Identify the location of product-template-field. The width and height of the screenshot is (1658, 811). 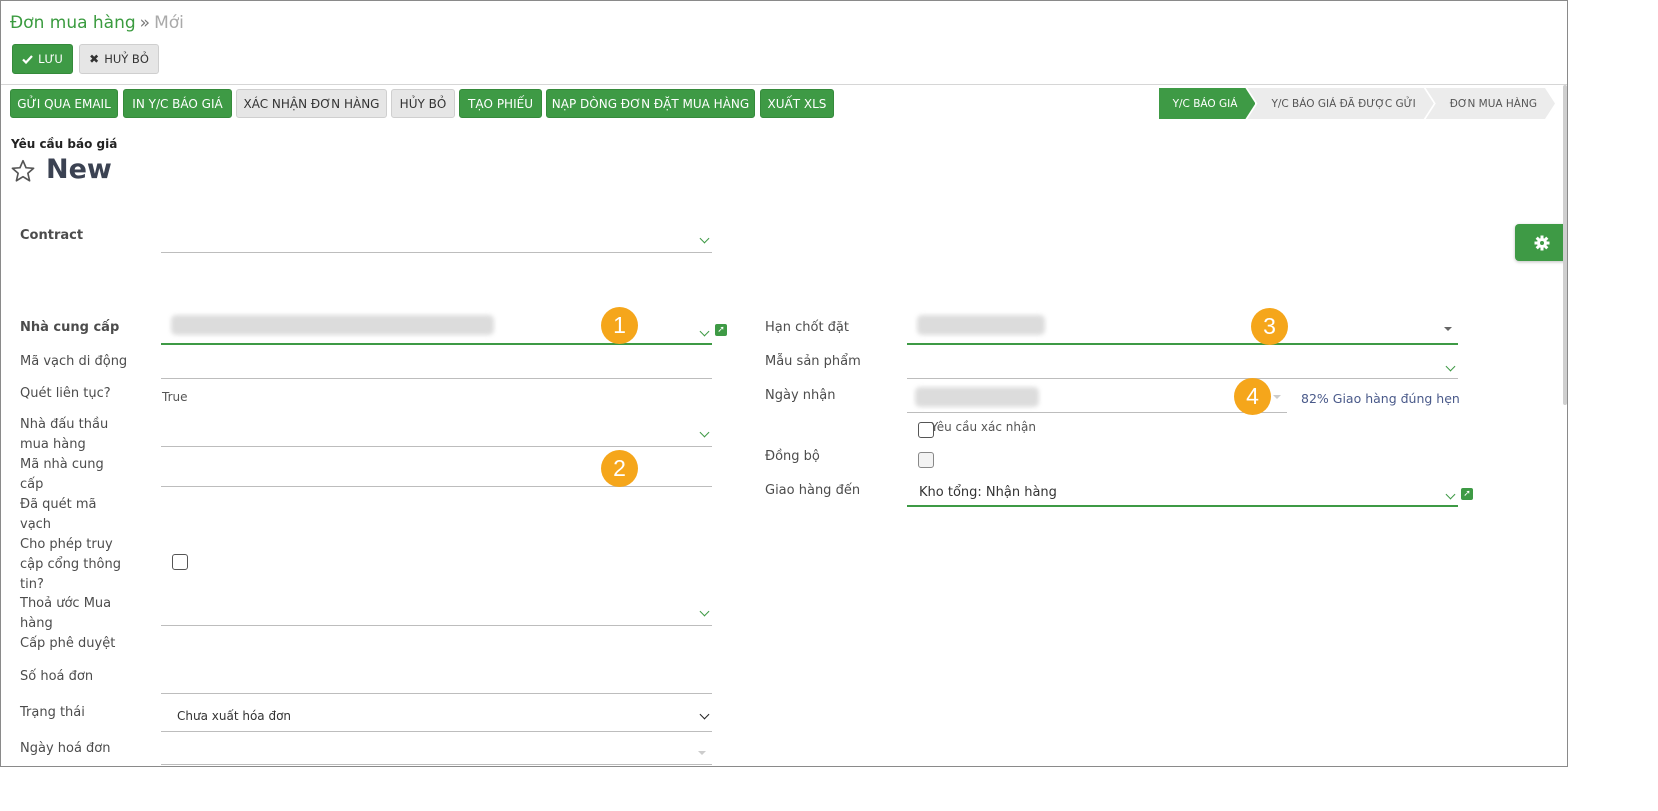
(1182, 368).